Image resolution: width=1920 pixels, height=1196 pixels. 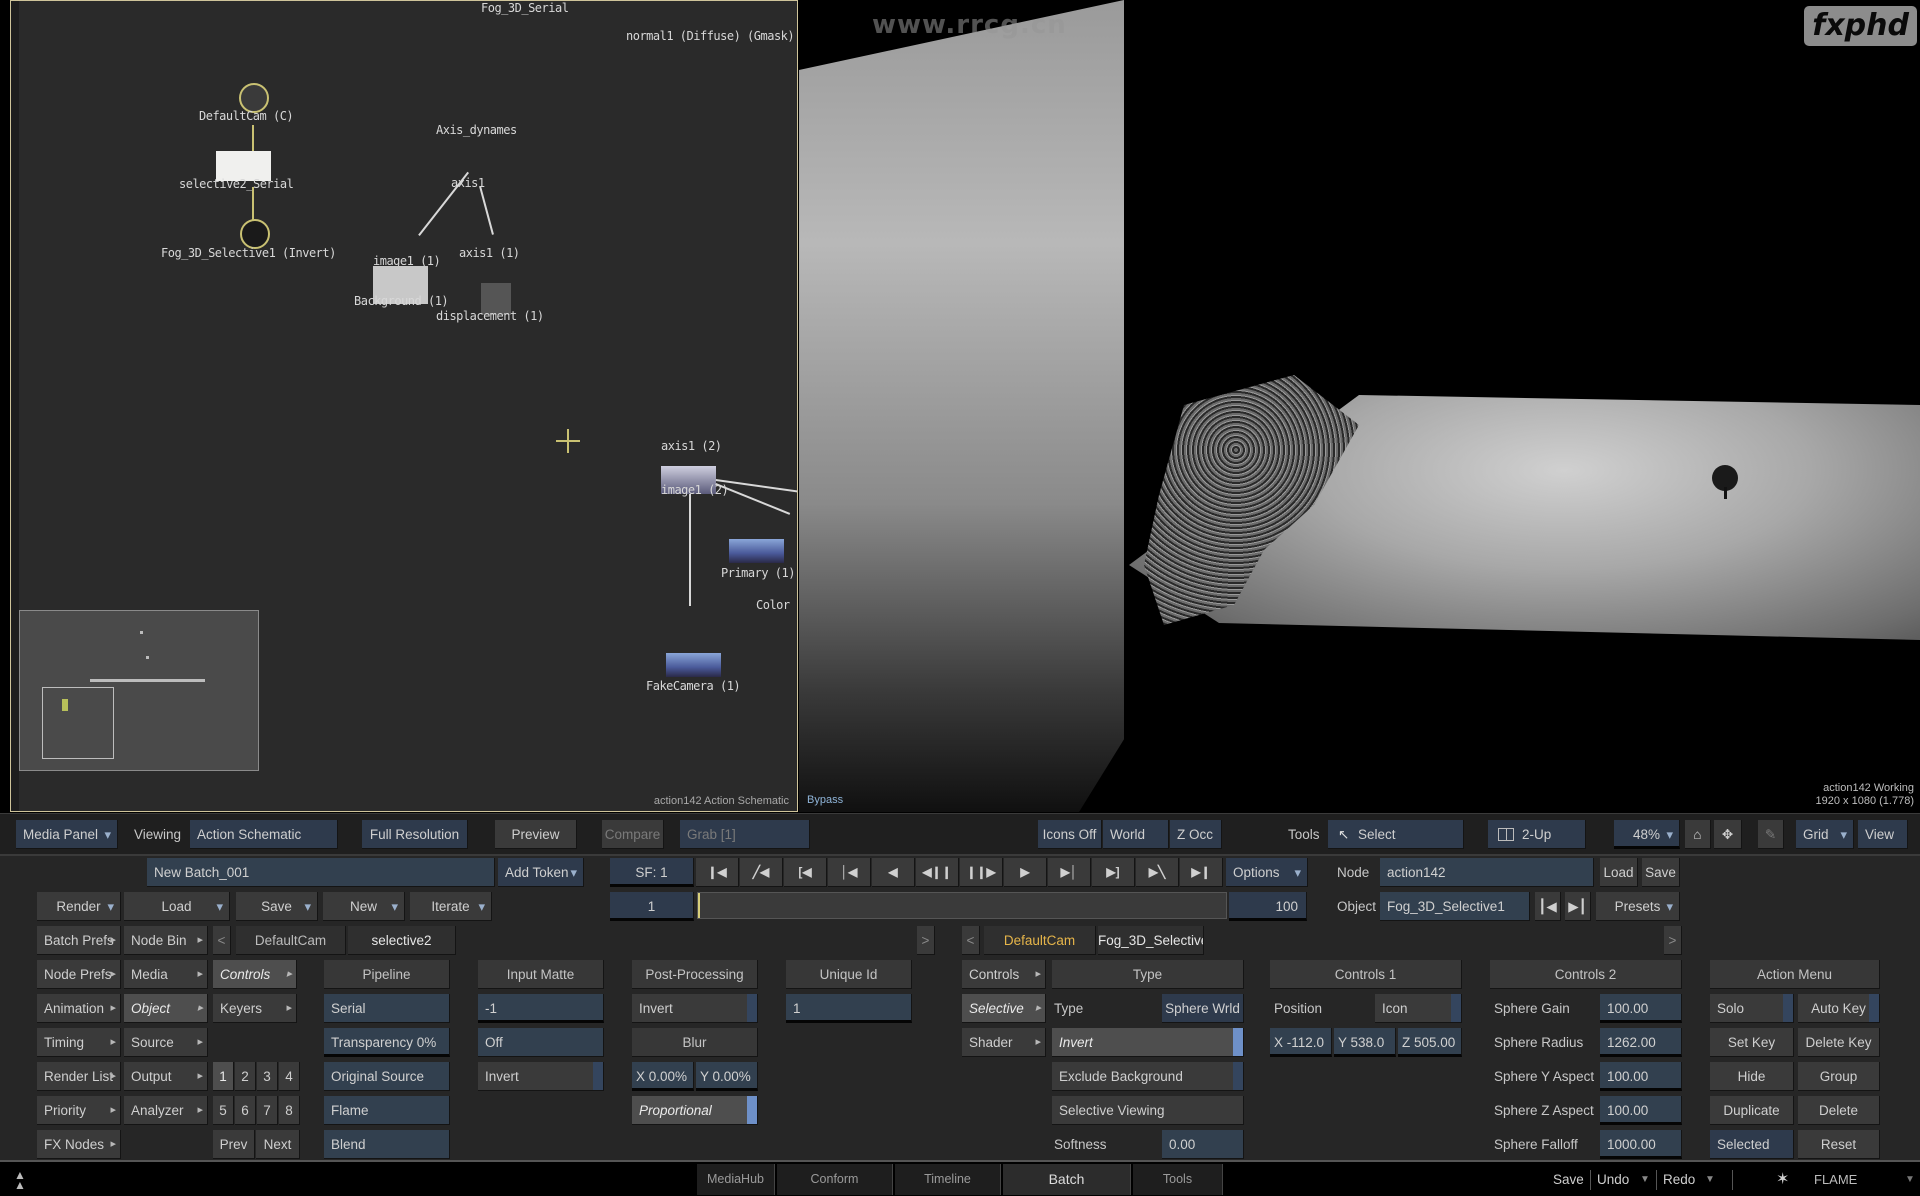 I want to click on primary-node-thumbnail, so click(x=756, y=551).